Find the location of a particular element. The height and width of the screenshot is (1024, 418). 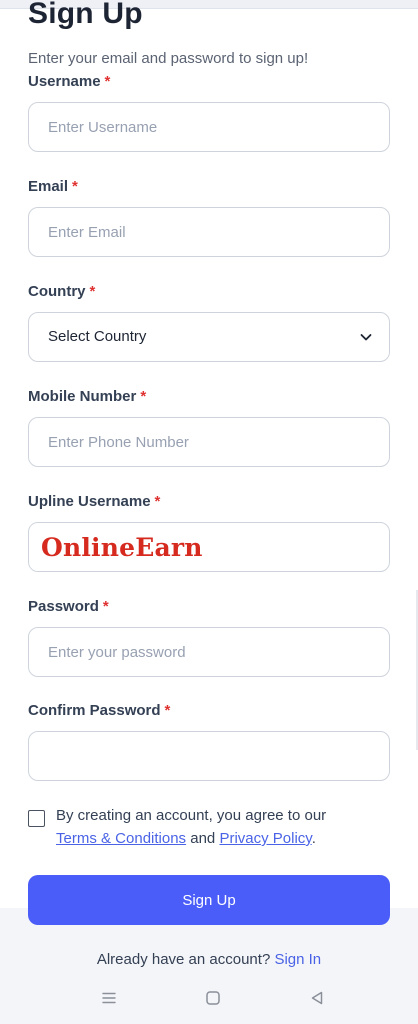

email-input is located at coordinates (209, 232).